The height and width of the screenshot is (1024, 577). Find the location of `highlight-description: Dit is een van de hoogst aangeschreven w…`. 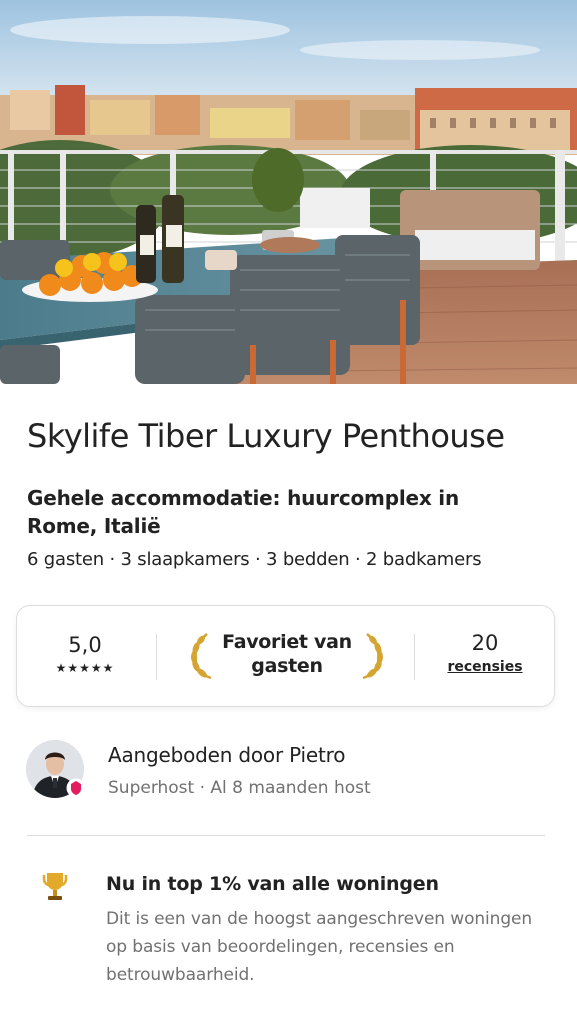

highlight-description: Dit is een van de hoogst aangeschreven w… is located at coordinates (319, 947).